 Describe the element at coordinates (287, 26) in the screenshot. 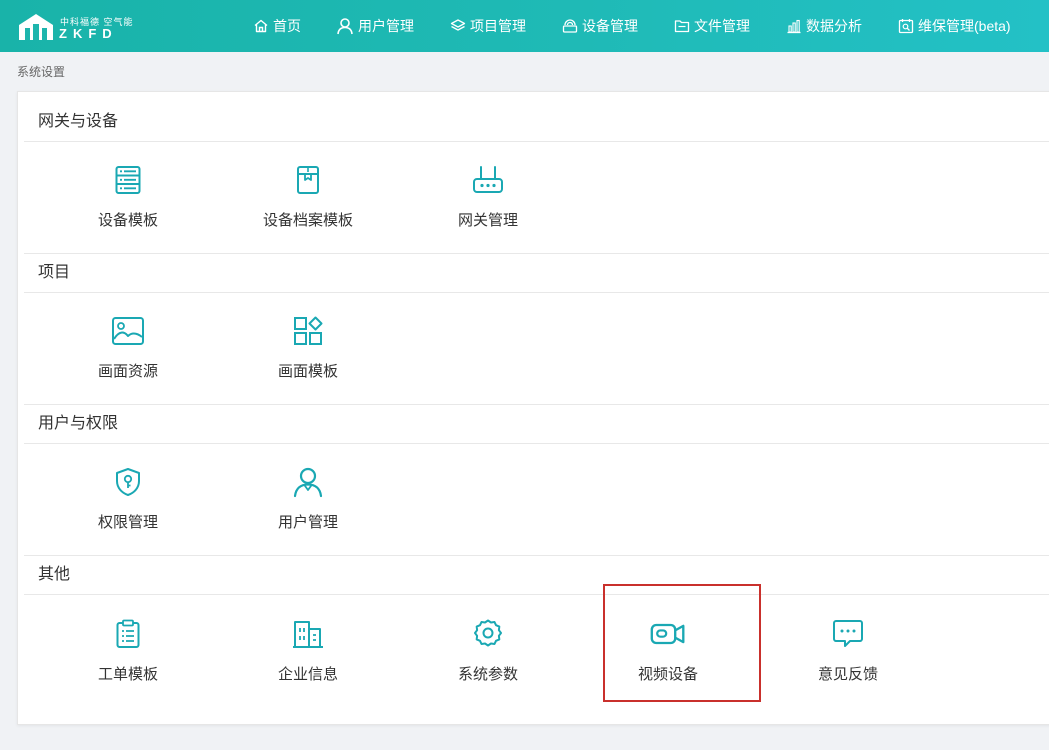

I see `nav-item-label: 首页` at that location.